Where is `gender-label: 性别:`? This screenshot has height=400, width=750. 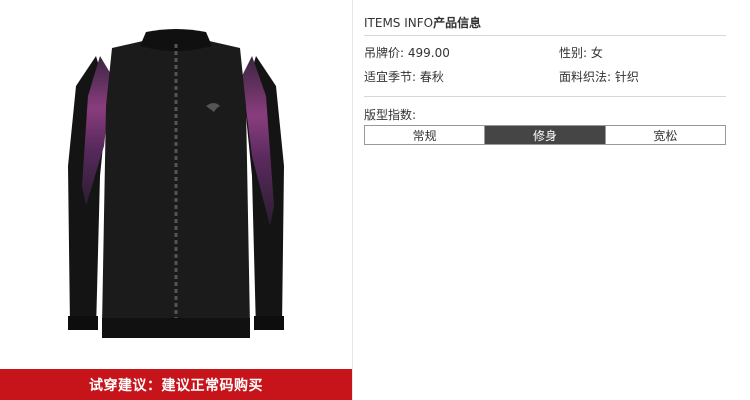 gender-label: 性别: is located at coordinates (573, 53).